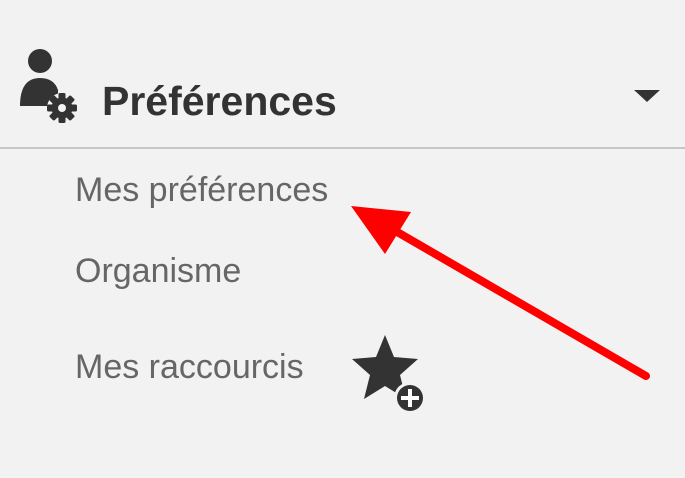 This screenshot has width=685, height=478. Describe the element at coordinates (219, 101) in the screenshot. I see `page-title: Préférences` at that location.